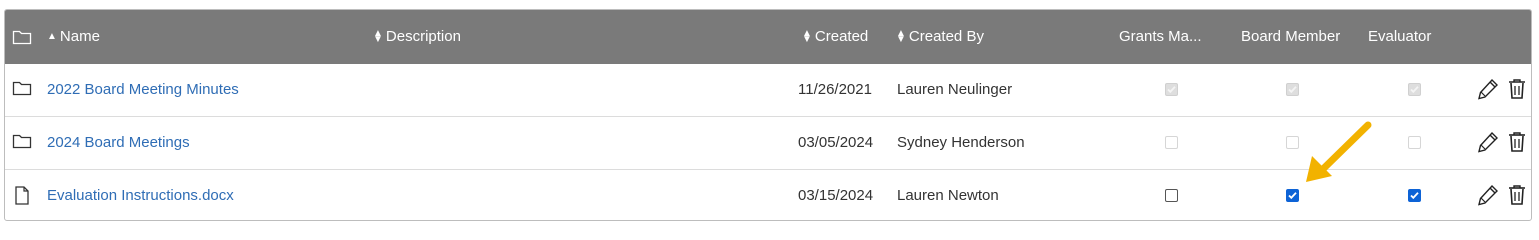 This screenshot has width=1539, height=240. I want to click on row-name-link: 2024 Board Meetings, so click(118, 143).